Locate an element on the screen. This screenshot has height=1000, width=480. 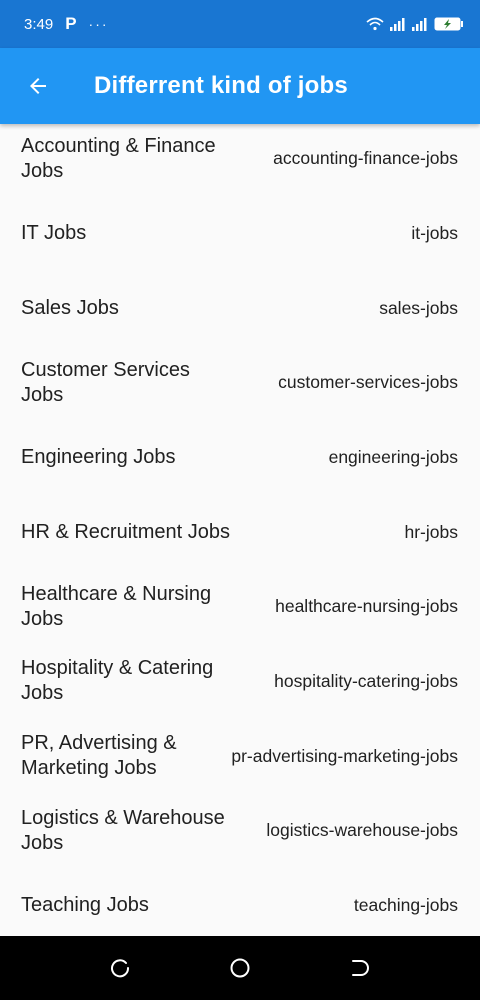
job-slug: accounting-finance-jobs is located at coordinates (365, 158).